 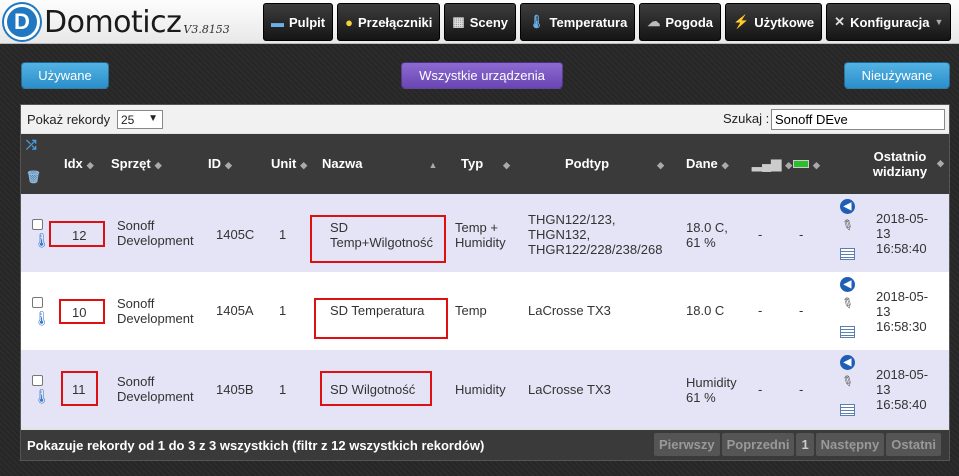 What do you see at coordinates (480, 235) in the screenshot?
I see `type-value: Temp + Humidity` at bounding box center [480, 235].